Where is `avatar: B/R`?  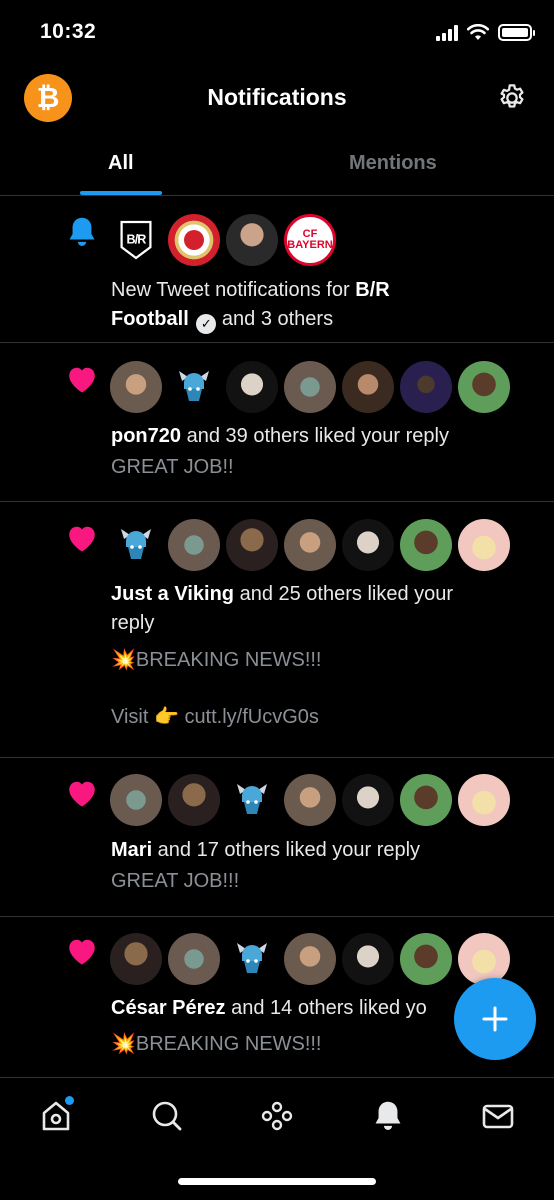
avatar: B/R is located at coordinates (136, 240).